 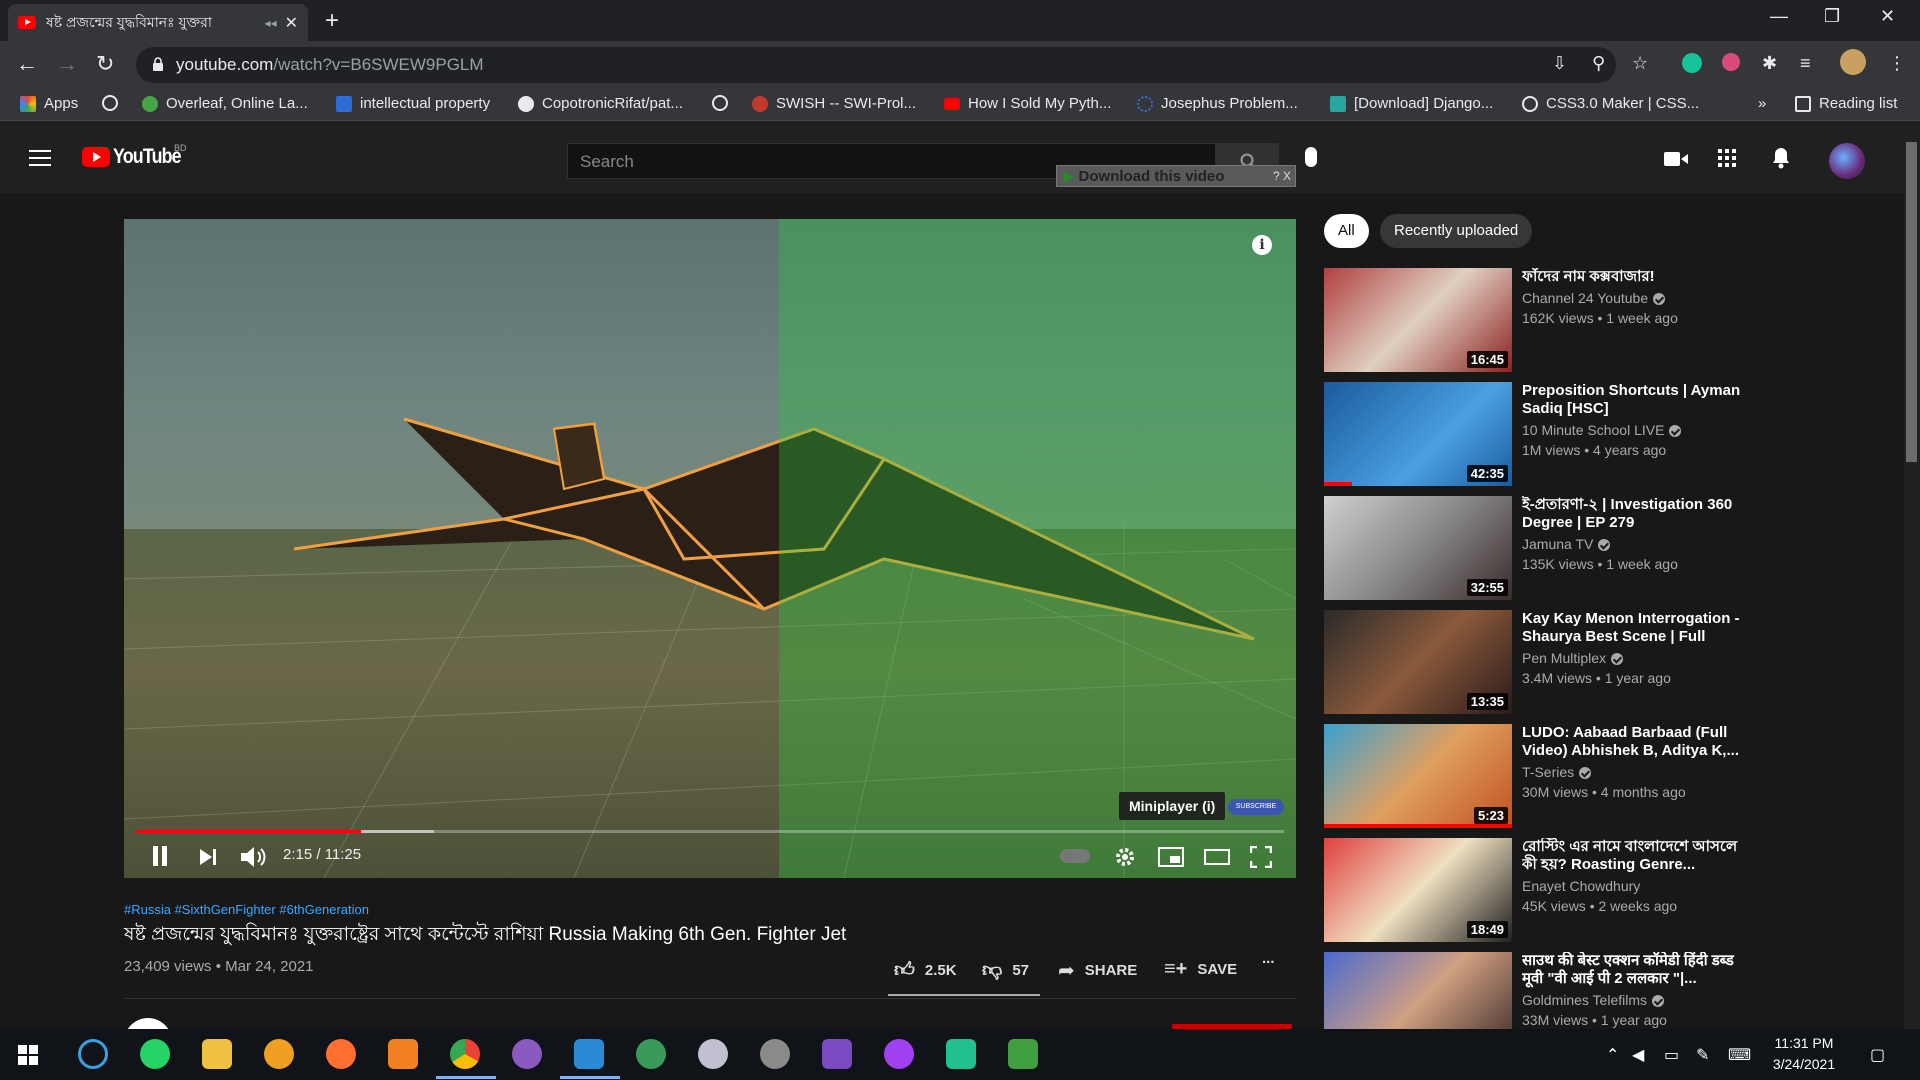 I want to click on recommended-title: ফাঁদের নাম কক্সবাজার!, so click(x=1637, y=277).